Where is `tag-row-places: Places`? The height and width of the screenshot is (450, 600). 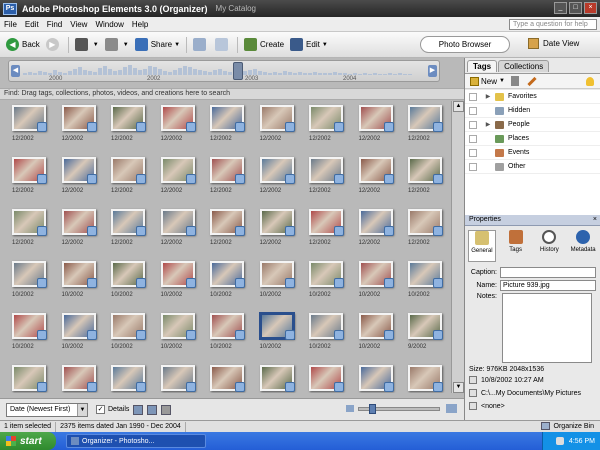
tag-row-places: Places is located at coordinates (532, 139).